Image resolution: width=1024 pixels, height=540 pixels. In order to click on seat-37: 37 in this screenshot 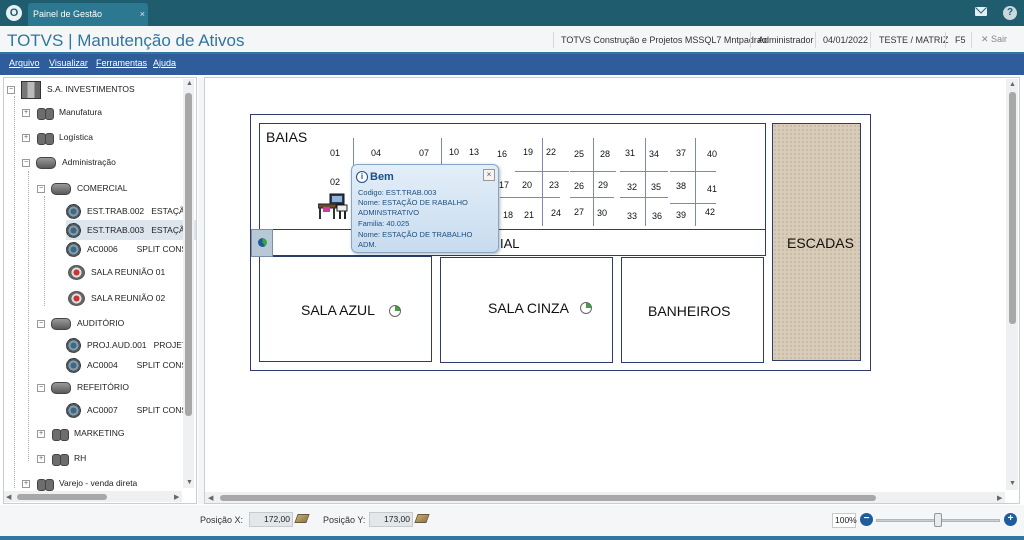, I will do `click(681, 153)`.